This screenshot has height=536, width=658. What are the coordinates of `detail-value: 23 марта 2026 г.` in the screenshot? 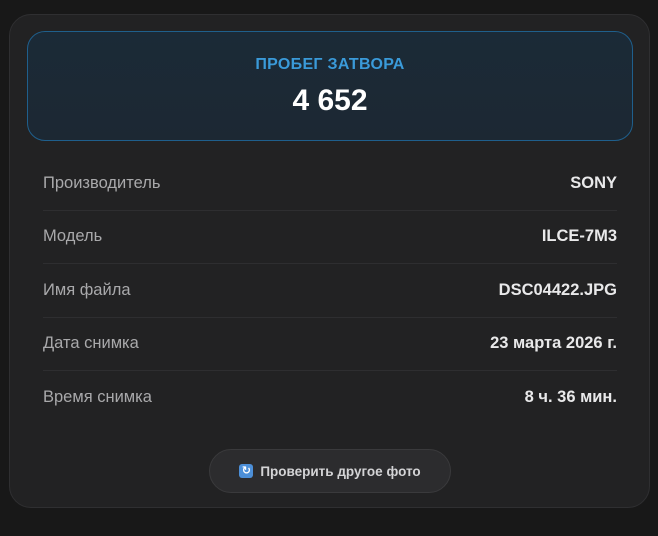 It's located at (553, 343).